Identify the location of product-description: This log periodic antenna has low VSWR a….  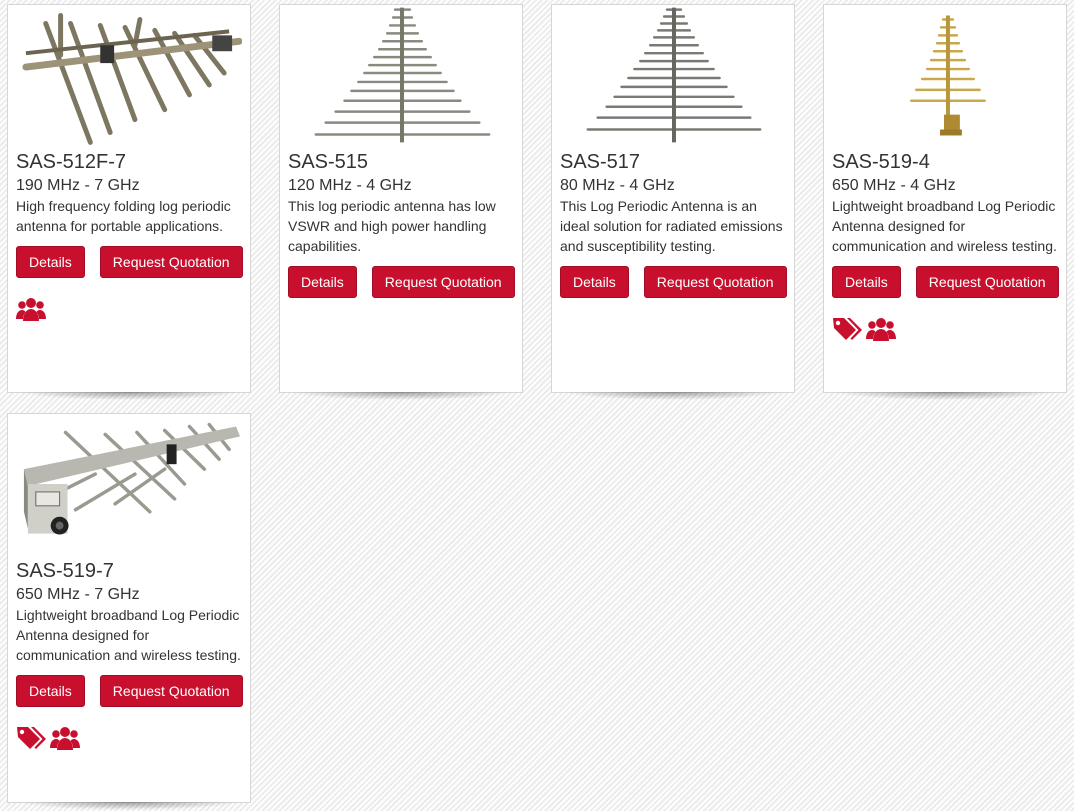
(392, 226).